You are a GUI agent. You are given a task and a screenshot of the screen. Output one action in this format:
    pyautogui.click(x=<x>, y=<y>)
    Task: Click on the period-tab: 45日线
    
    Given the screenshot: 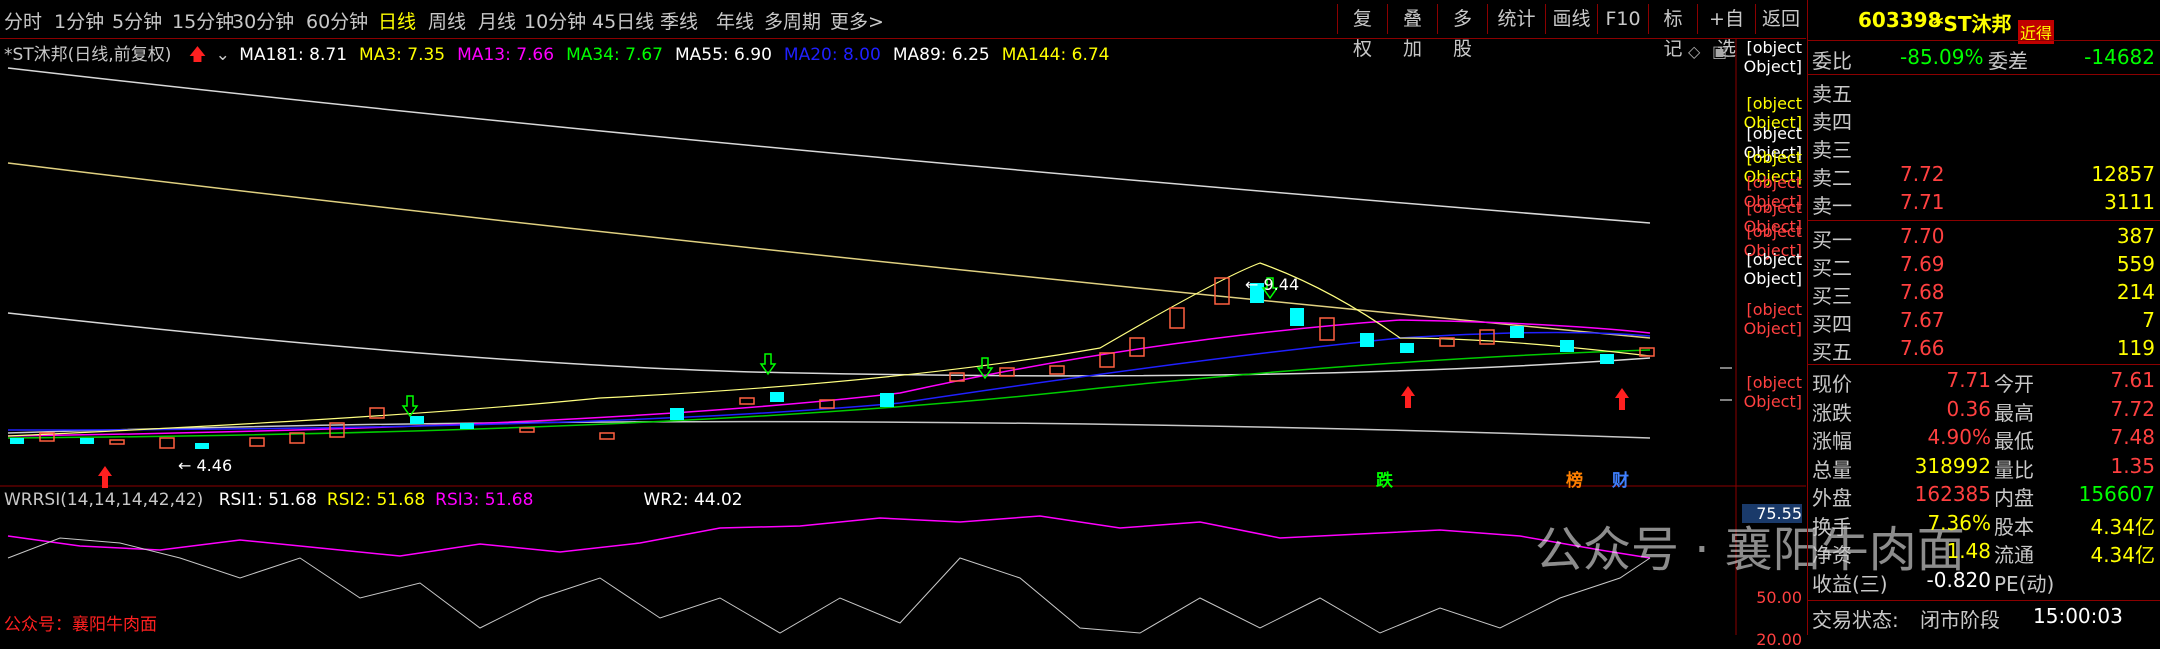 What is the action you would take?
    pyautogui.click(x=623, y=20)
    